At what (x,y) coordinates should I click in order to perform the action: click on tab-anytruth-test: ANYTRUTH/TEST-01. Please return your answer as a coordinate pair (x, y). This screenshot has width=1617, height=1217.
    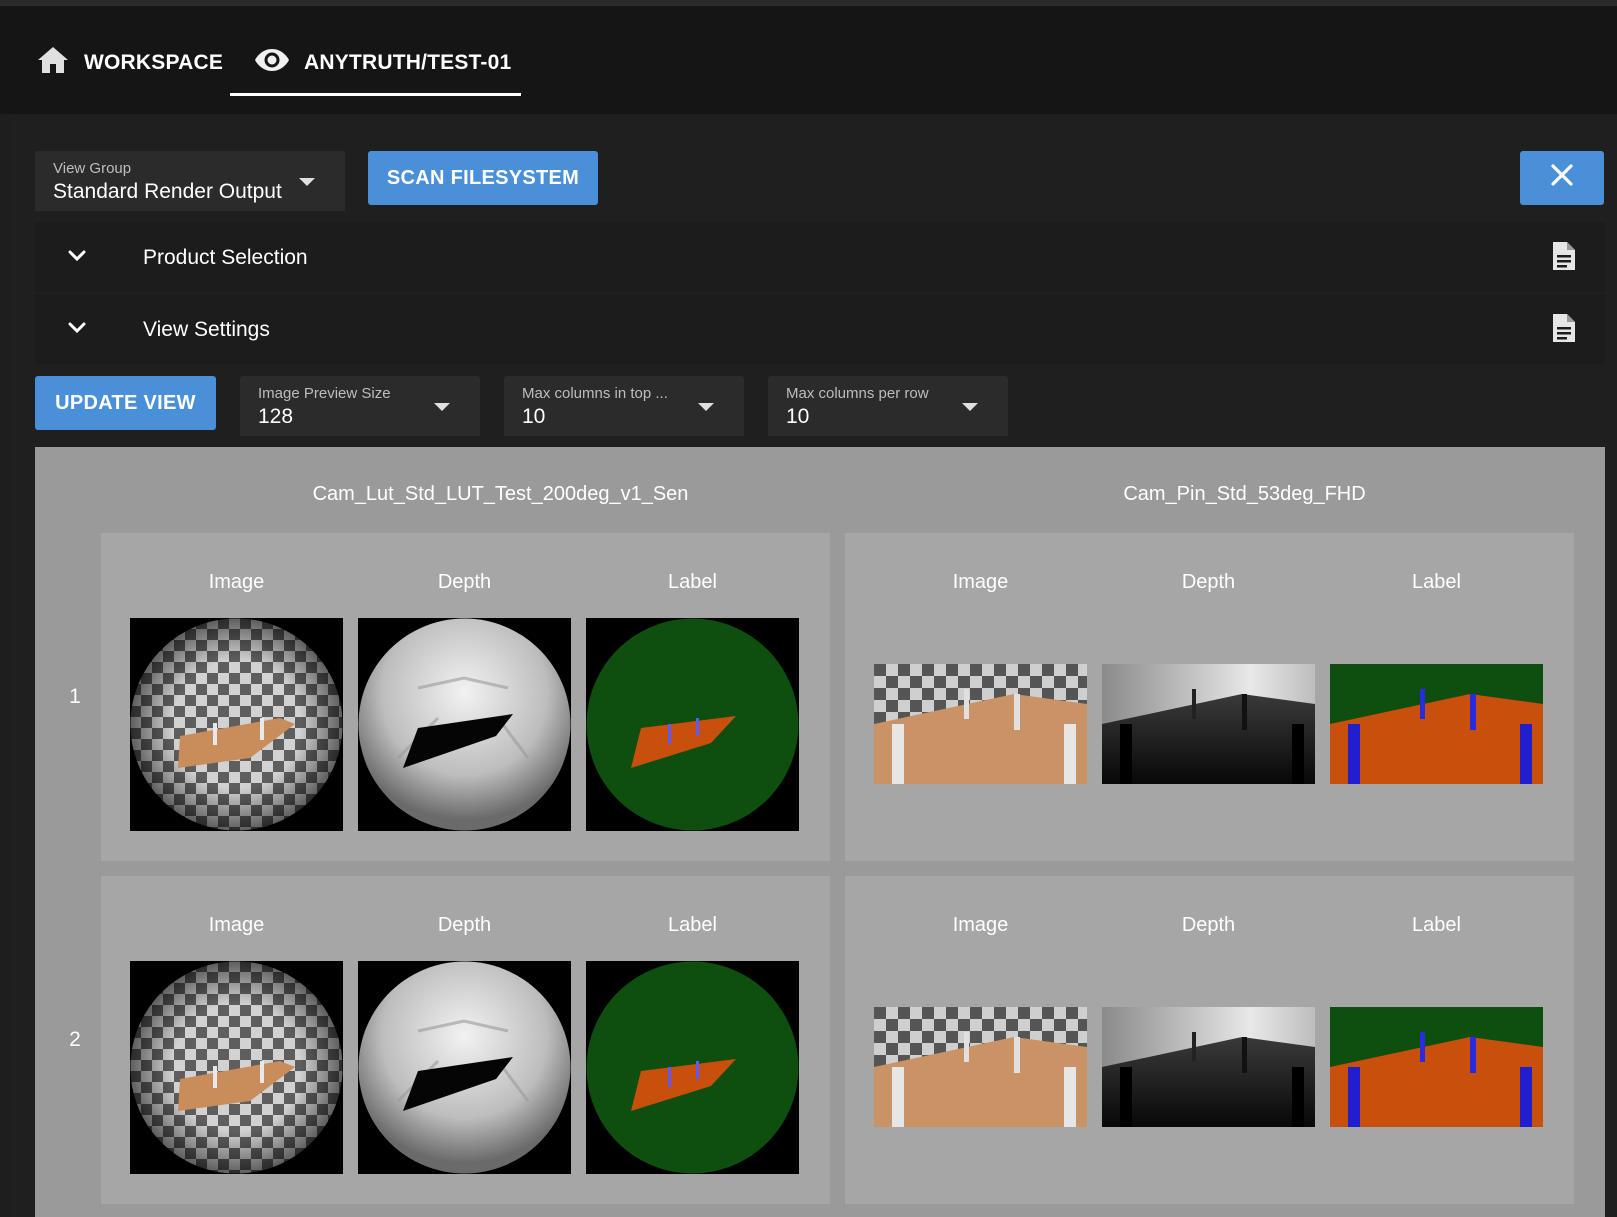
    Looking at the image, I should click on (382, 63).